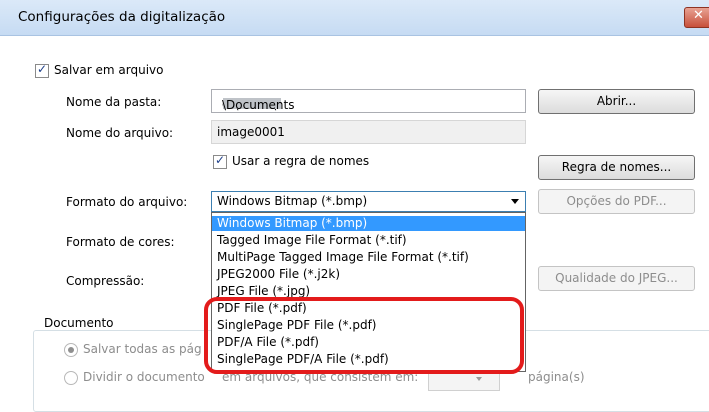 The height and width of the screenshot is (412, 709). I want to click on title-bar: Configurações da digitalização ✕, so click(354, 18).